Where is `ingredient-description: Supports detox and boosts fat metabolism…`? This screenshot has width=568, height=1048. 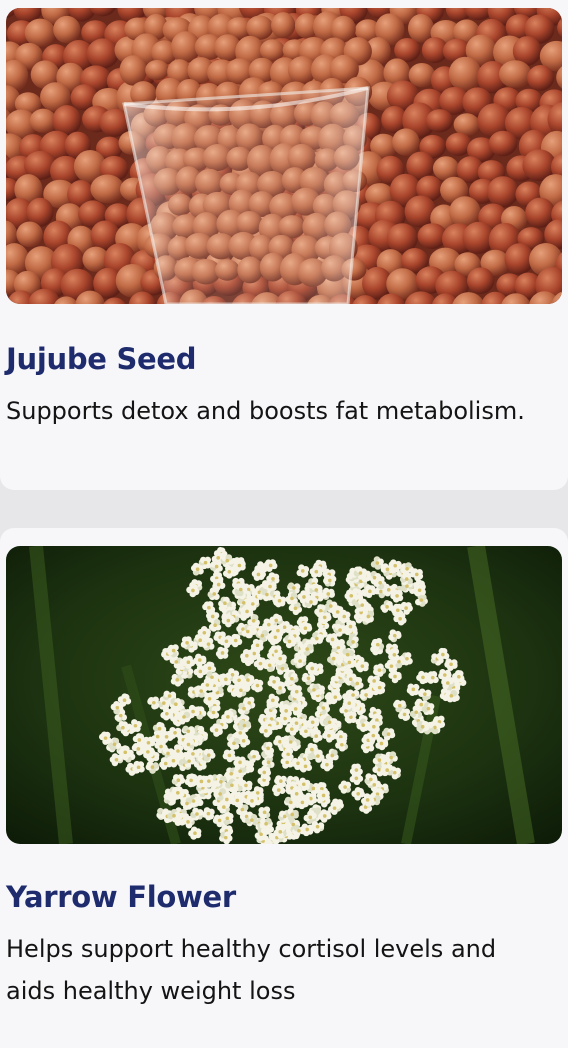
ingredient-description: Supports detox and boosts fat metabolism… is located at coordinates (278, 411).